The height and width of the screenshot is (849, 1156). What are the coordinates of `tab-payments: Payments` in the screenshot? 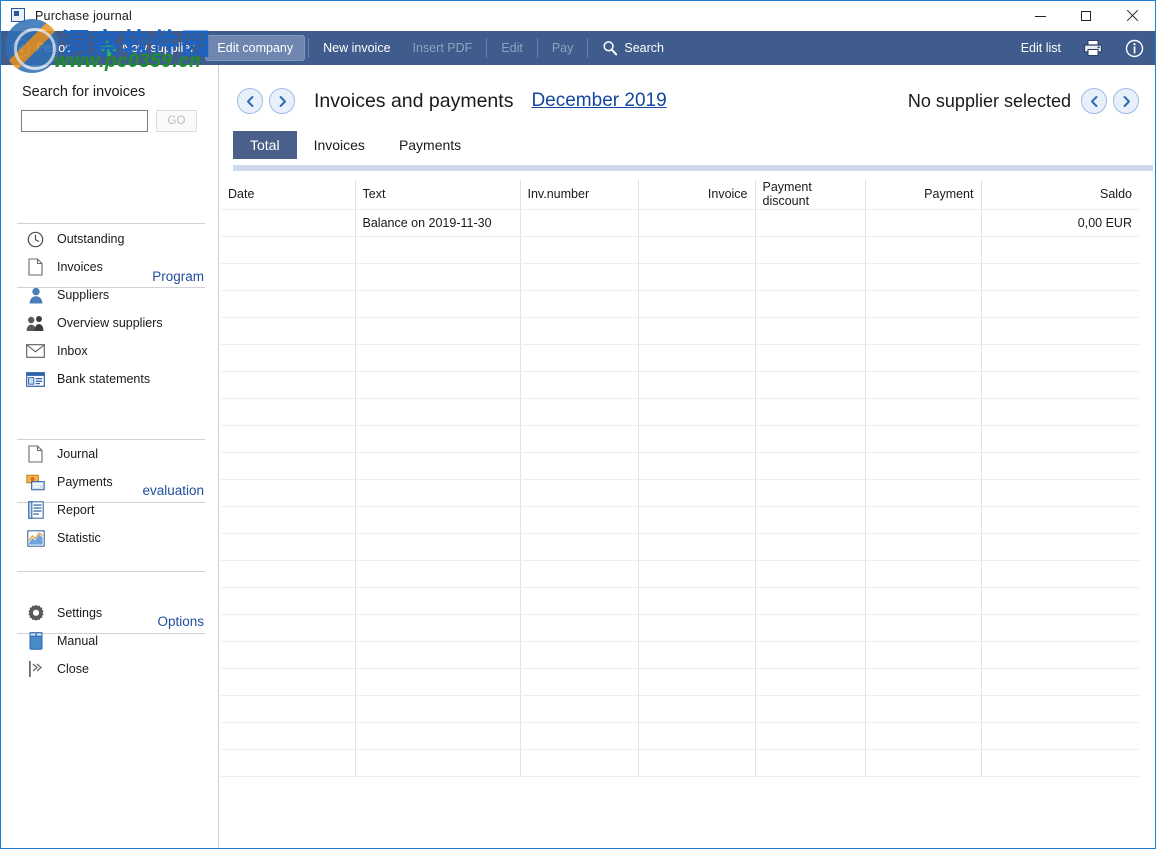 It's located at (430, 145).